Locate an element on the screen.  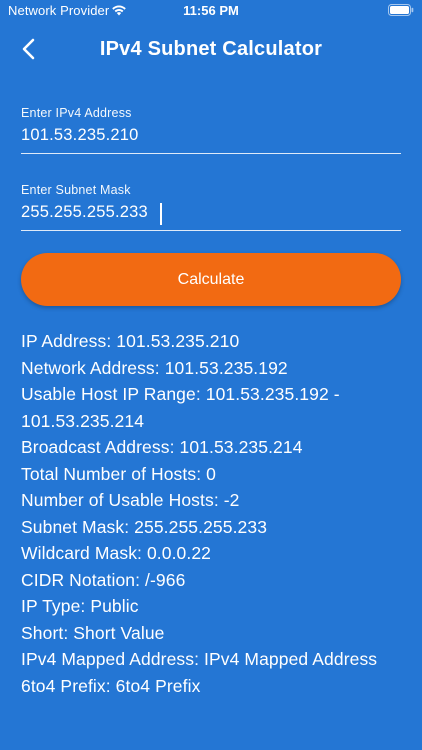
status-bar: Network Provider 11:56 PM is located at coordinates (211, 12).